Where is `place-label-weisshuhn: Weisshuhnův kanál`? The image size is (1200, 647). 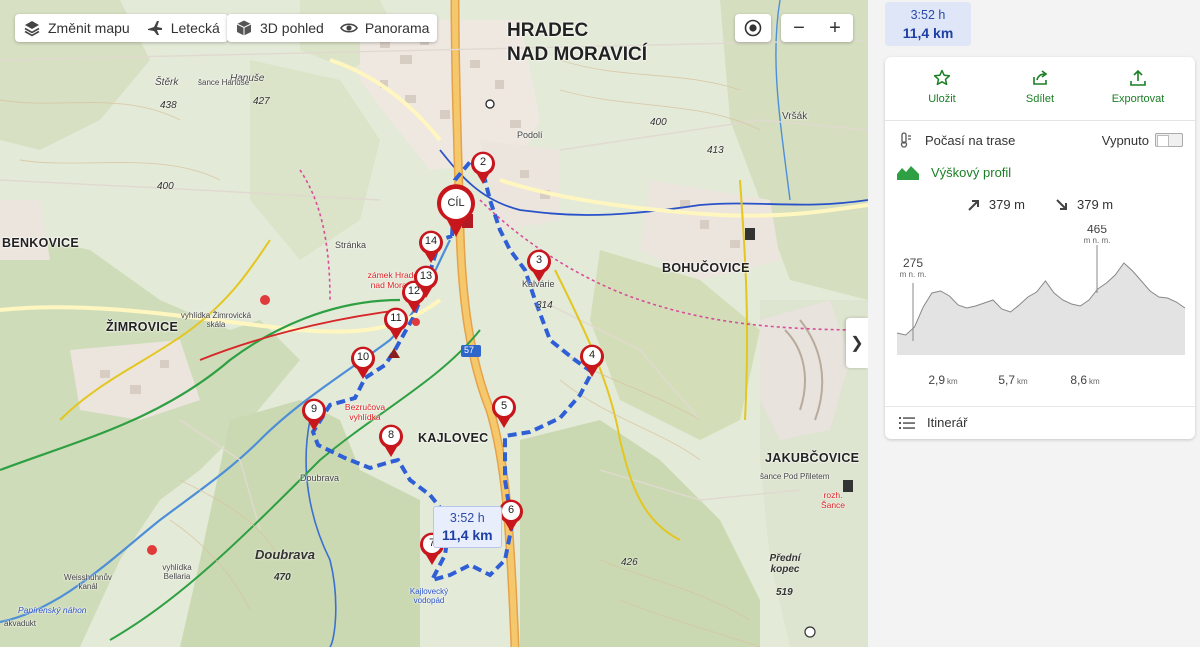 place-label-weisshuhn: Weisshuhnův kanál is located at coordinates (88, 582).